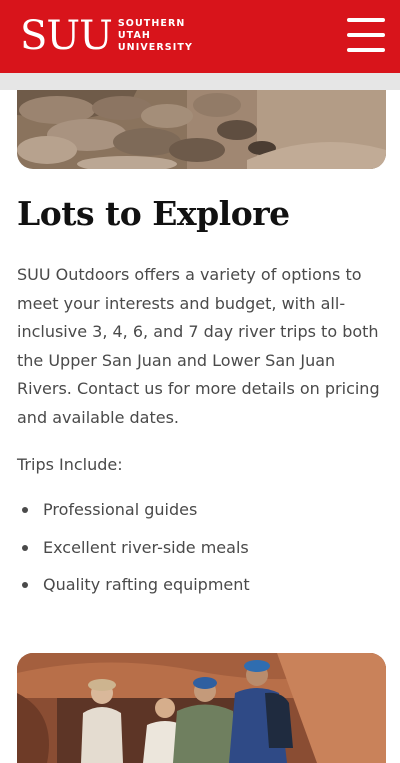  Describe the element at coordinates (201, 708) in the screenshot. I see `hikers-canyon-image` at that location.